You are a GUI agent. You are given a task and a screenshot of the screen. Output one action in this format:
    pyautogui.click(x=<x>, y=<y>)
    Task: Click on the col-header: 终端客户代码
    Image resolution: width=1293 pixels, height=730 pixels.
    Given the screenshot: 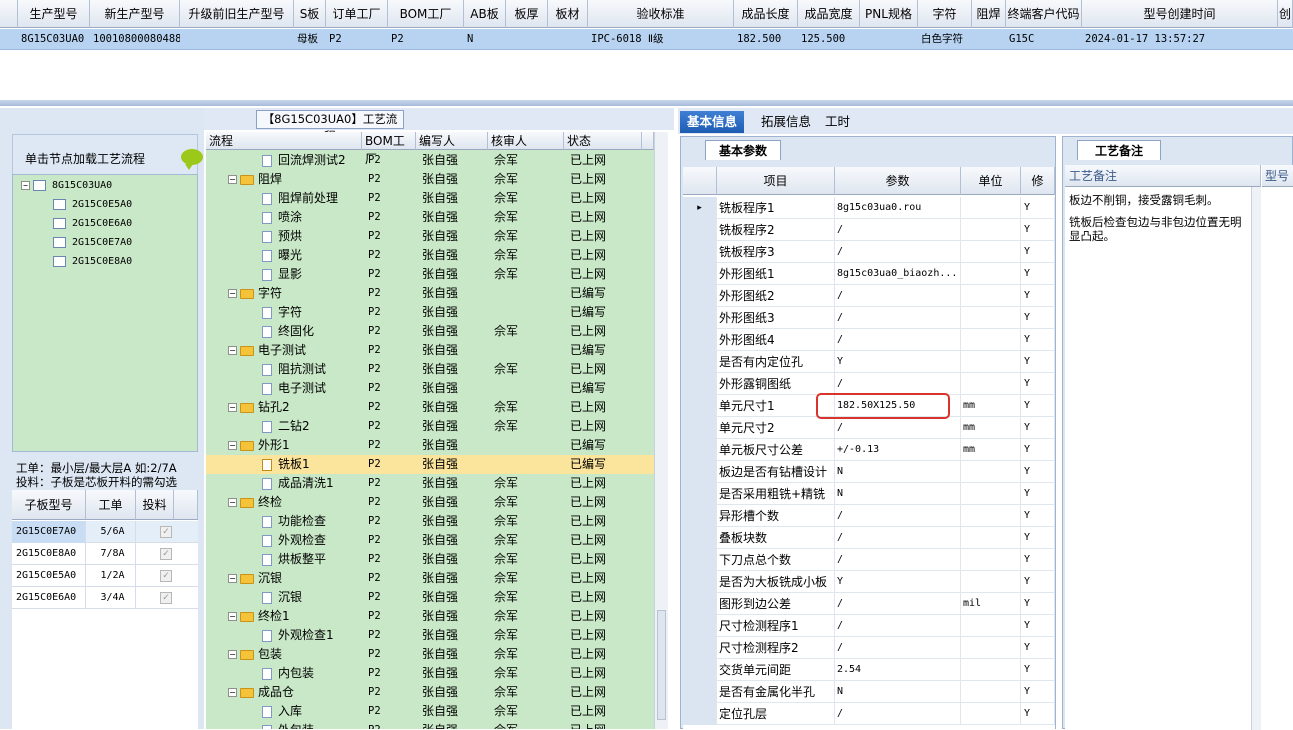 What is the action you would take?
    pyautogui.click(x=1044, y=14)
    